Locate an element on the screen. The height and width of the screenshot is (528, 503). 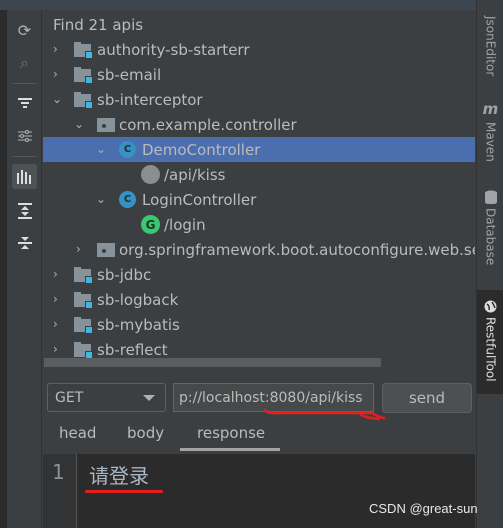
response-text: 请登录 is located at coordinates (119, 476).